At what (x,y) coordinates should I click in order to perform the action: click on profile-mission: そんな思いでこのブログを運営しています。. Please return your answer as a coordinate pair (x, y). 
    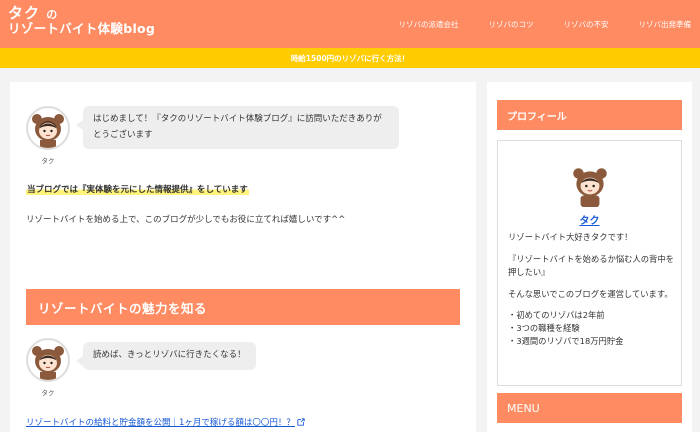
    Looking at the image, I should click on (590, 293).